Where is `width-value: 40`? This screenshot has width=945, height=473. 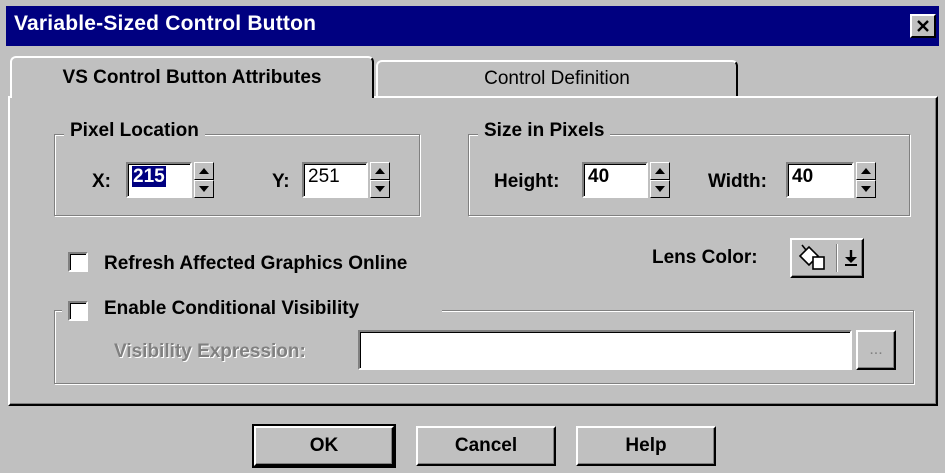
width-value: 40 is located at coordinates (803, 176).